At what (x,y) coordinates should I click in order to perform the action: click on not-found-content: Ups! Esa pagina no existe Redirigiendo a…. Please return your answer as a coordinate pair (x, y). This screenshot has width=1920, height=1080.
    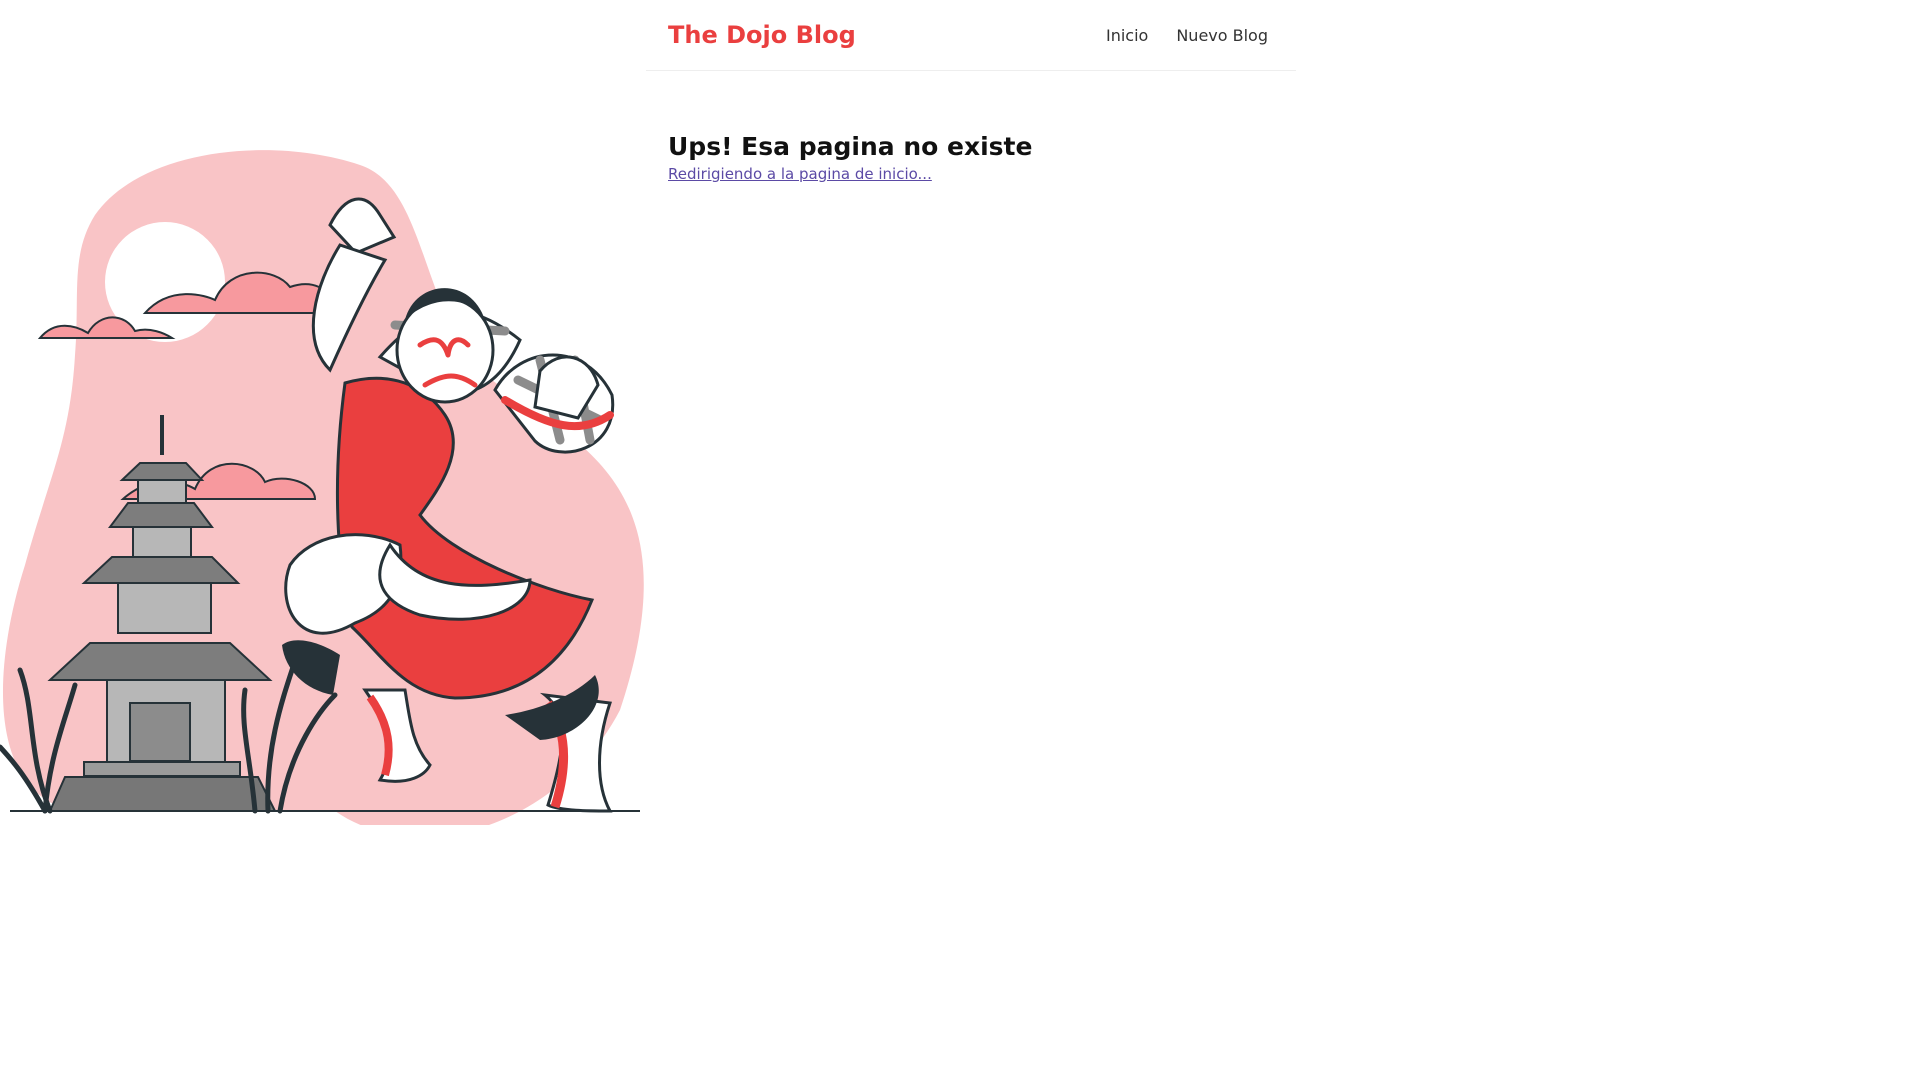
    Looking at the image, I should click on (968, 157).